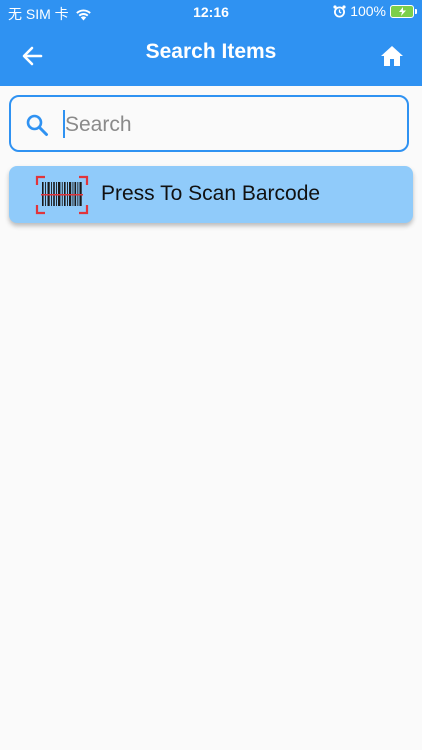 This screenshot has height=750, width=422. Describe the element at coordinates (339, 10) in the screenshot. I see `alarm-icon` at that location.